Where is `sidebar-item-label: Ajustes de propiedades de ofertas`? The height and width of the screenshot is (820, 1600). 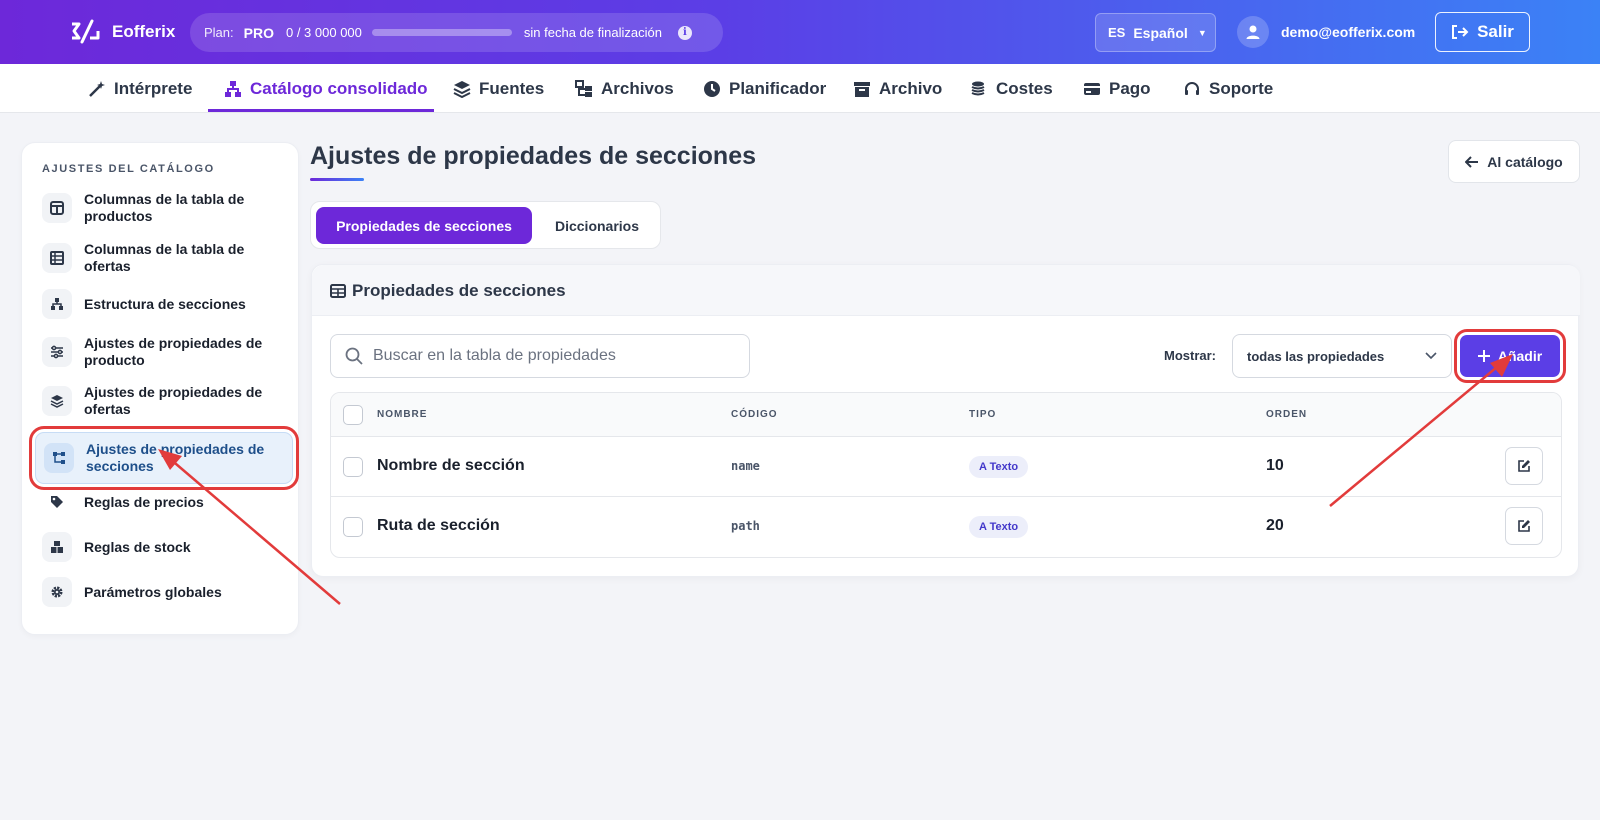
sidebar-item-label: Ajustes de propiedades de ofertas is located at coordinates (173, 400).